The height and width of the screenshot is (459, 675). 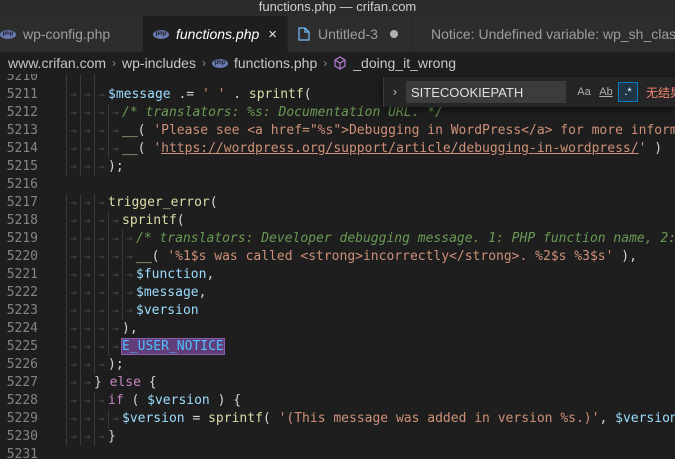 What do you see at coordinates (171, 293) in the screenshot?
I see `code-text: $message,` at bounding box center [171, 293].